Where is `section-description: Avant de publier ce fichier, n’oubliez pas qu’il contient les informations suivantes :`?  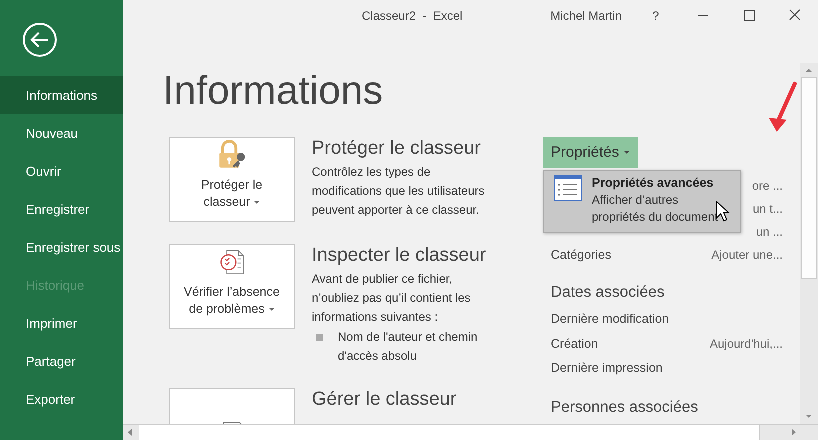
section-description: Avant de publier ce fichier, n’oubliez pas qu’il contient les informations suivantes : is located at coordinates (392, 298).